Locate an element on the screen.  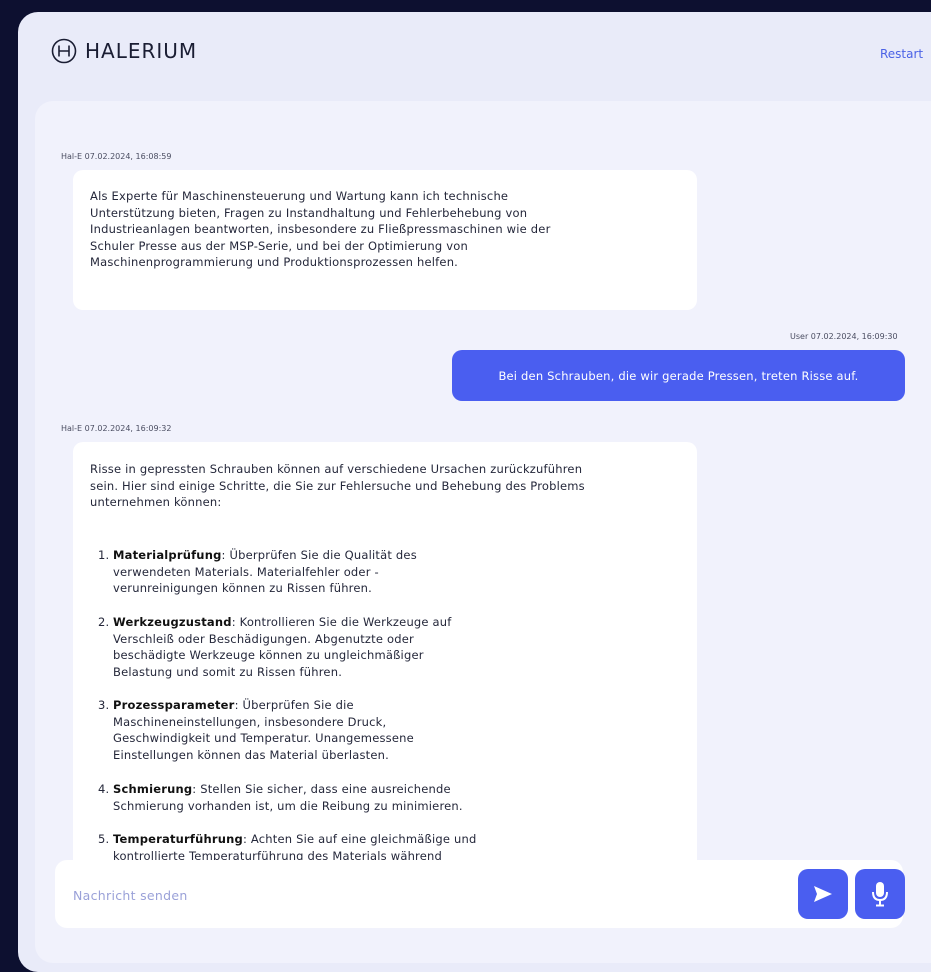
message-line: : Achten Sie auf eine gleichmäßige und is located at coordinates (359, 839).